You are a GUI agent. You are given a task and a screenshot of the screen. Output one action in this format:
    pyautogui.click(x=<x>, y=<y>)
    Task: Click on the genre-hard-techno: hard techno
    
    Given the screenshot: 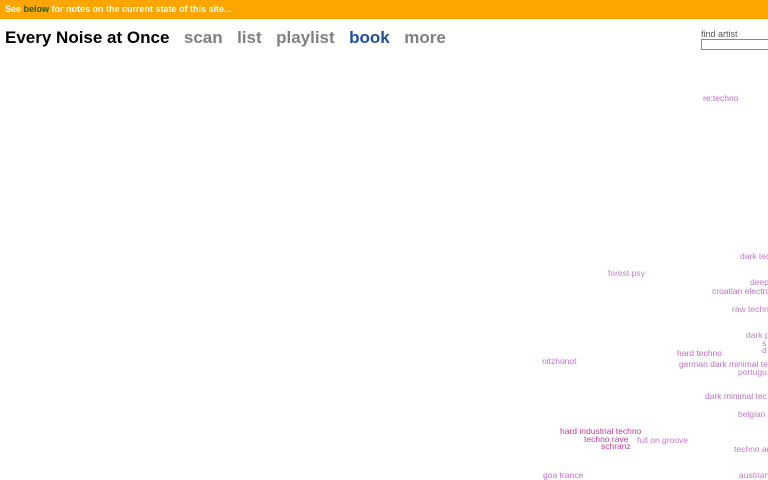 What is the action you would take?
    pyautogui.click(x=699, y=353)
    